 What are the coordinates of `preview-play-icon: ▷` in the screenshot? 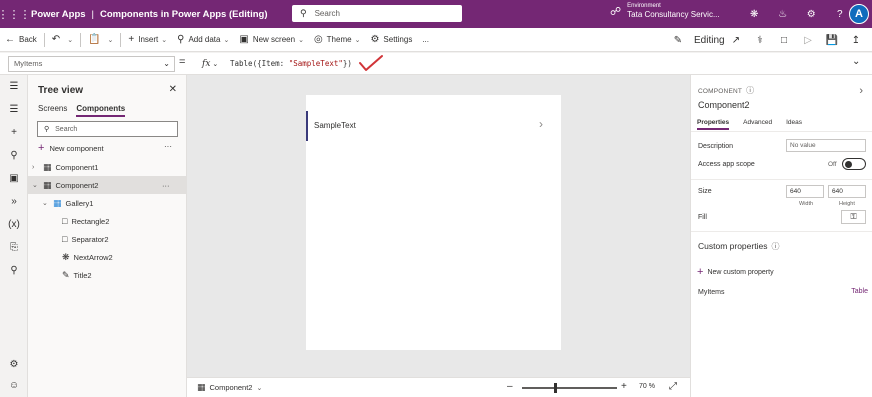 It's located at (808, 40).